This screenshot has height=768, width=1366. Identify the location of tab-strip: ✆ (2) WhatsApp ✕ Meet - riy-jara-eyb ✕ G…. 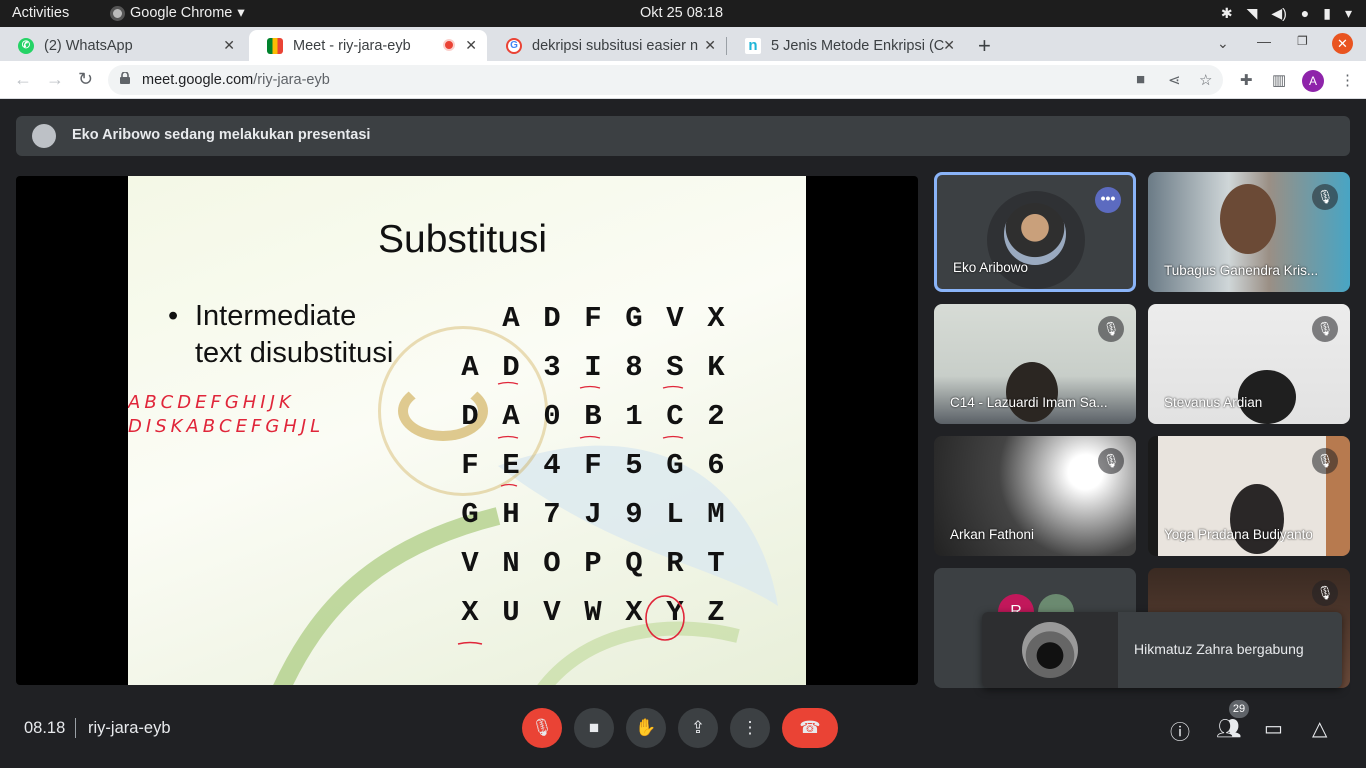
(683, 44).